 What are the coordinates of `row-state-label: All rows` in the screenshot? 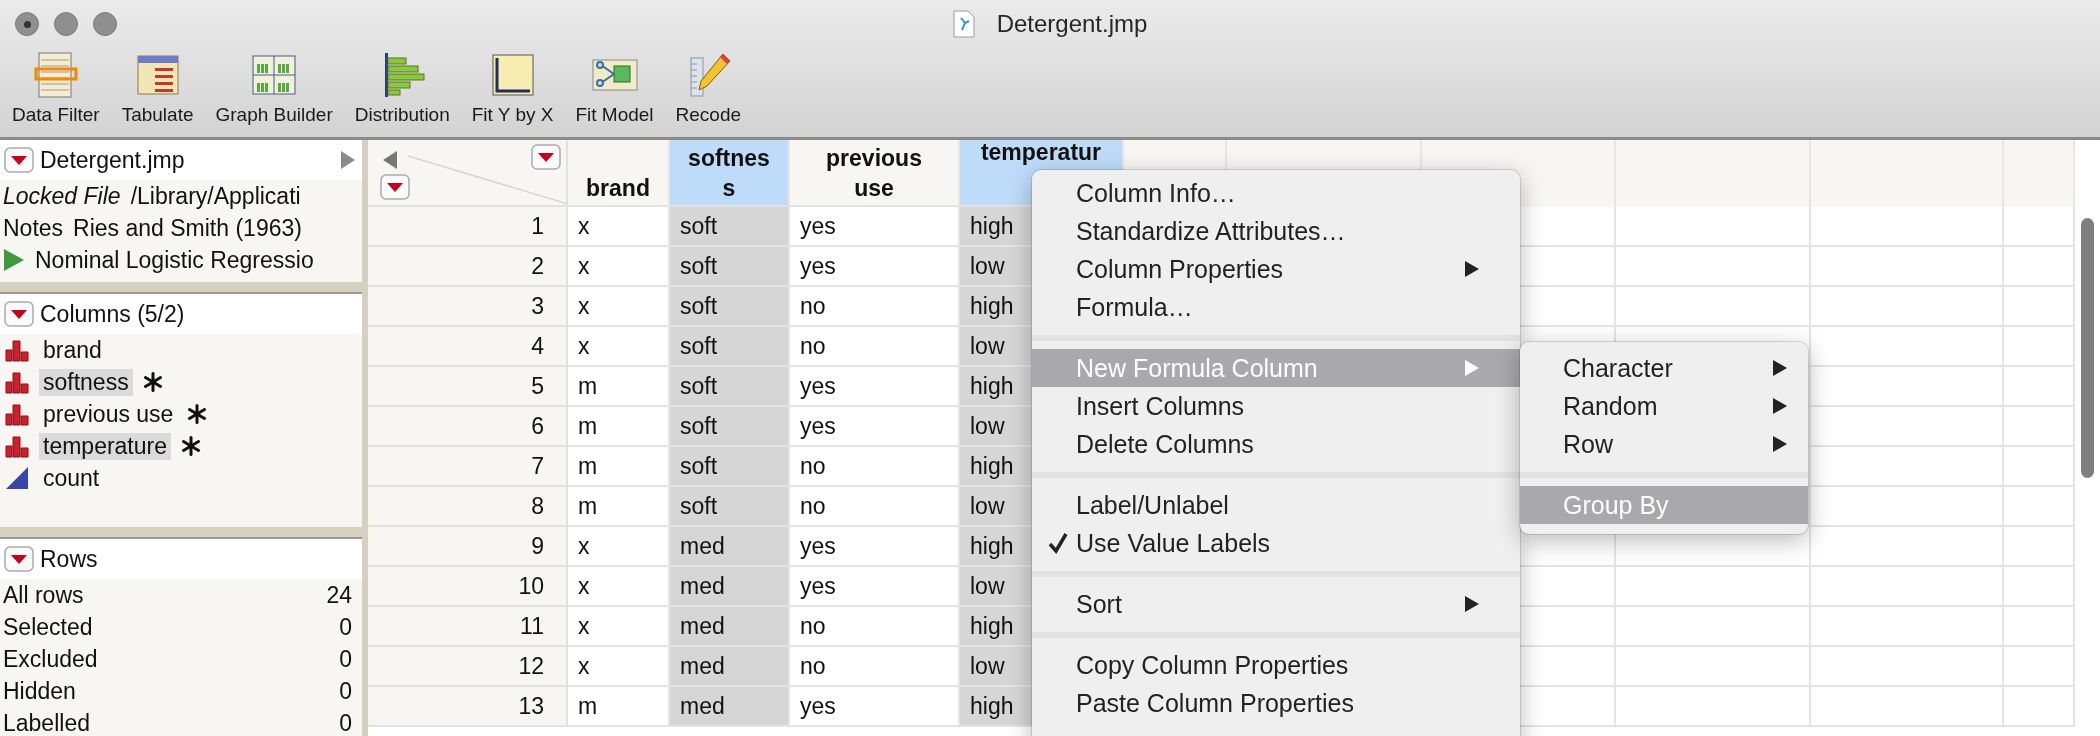 It's located at (43, 595).